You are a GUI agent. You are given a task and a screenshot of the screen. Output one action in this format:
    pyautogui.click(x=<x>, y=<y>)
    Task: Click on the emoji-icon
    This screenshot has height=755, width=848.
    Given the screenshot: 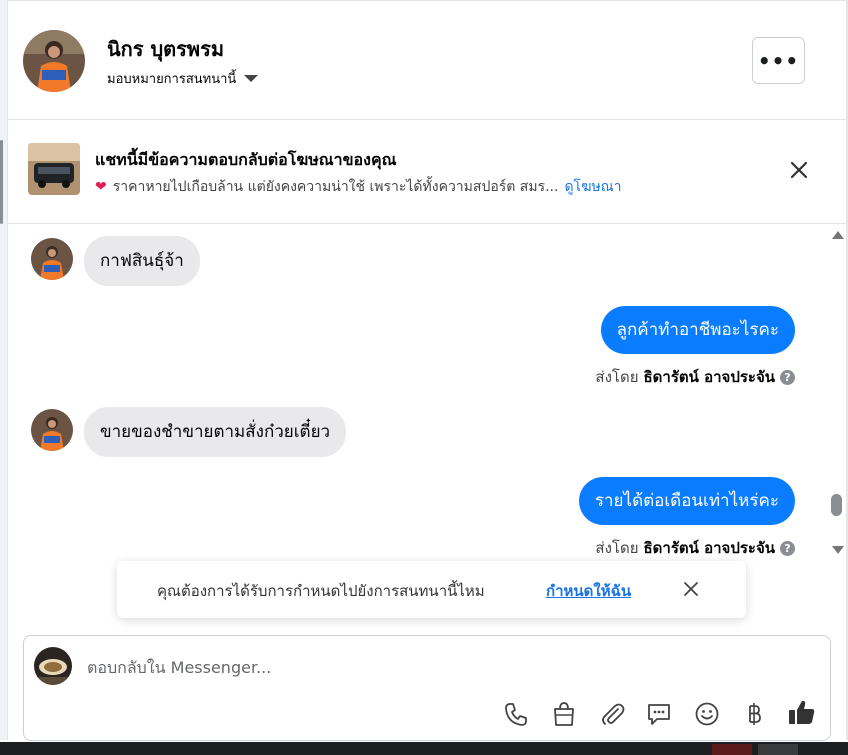 What is the action you would take?
    pyautogui.click(x=707, y=714)
    